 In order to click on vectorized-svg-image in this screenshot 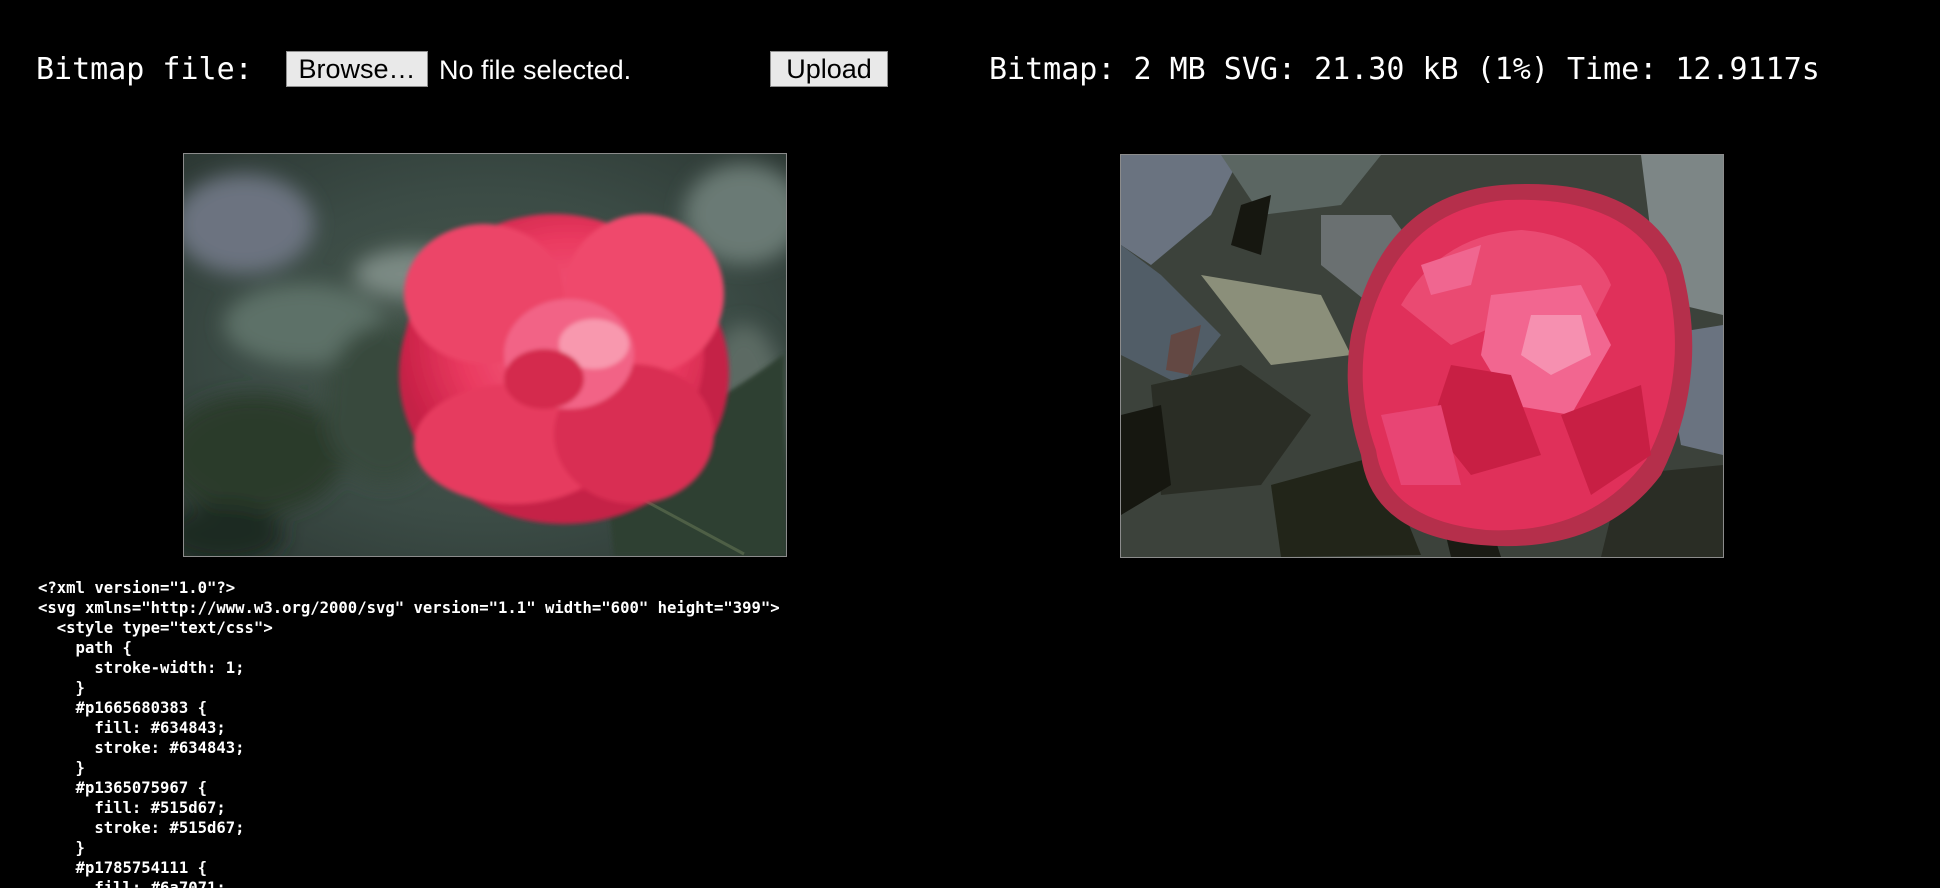, I will do `click(1422, 356)`.